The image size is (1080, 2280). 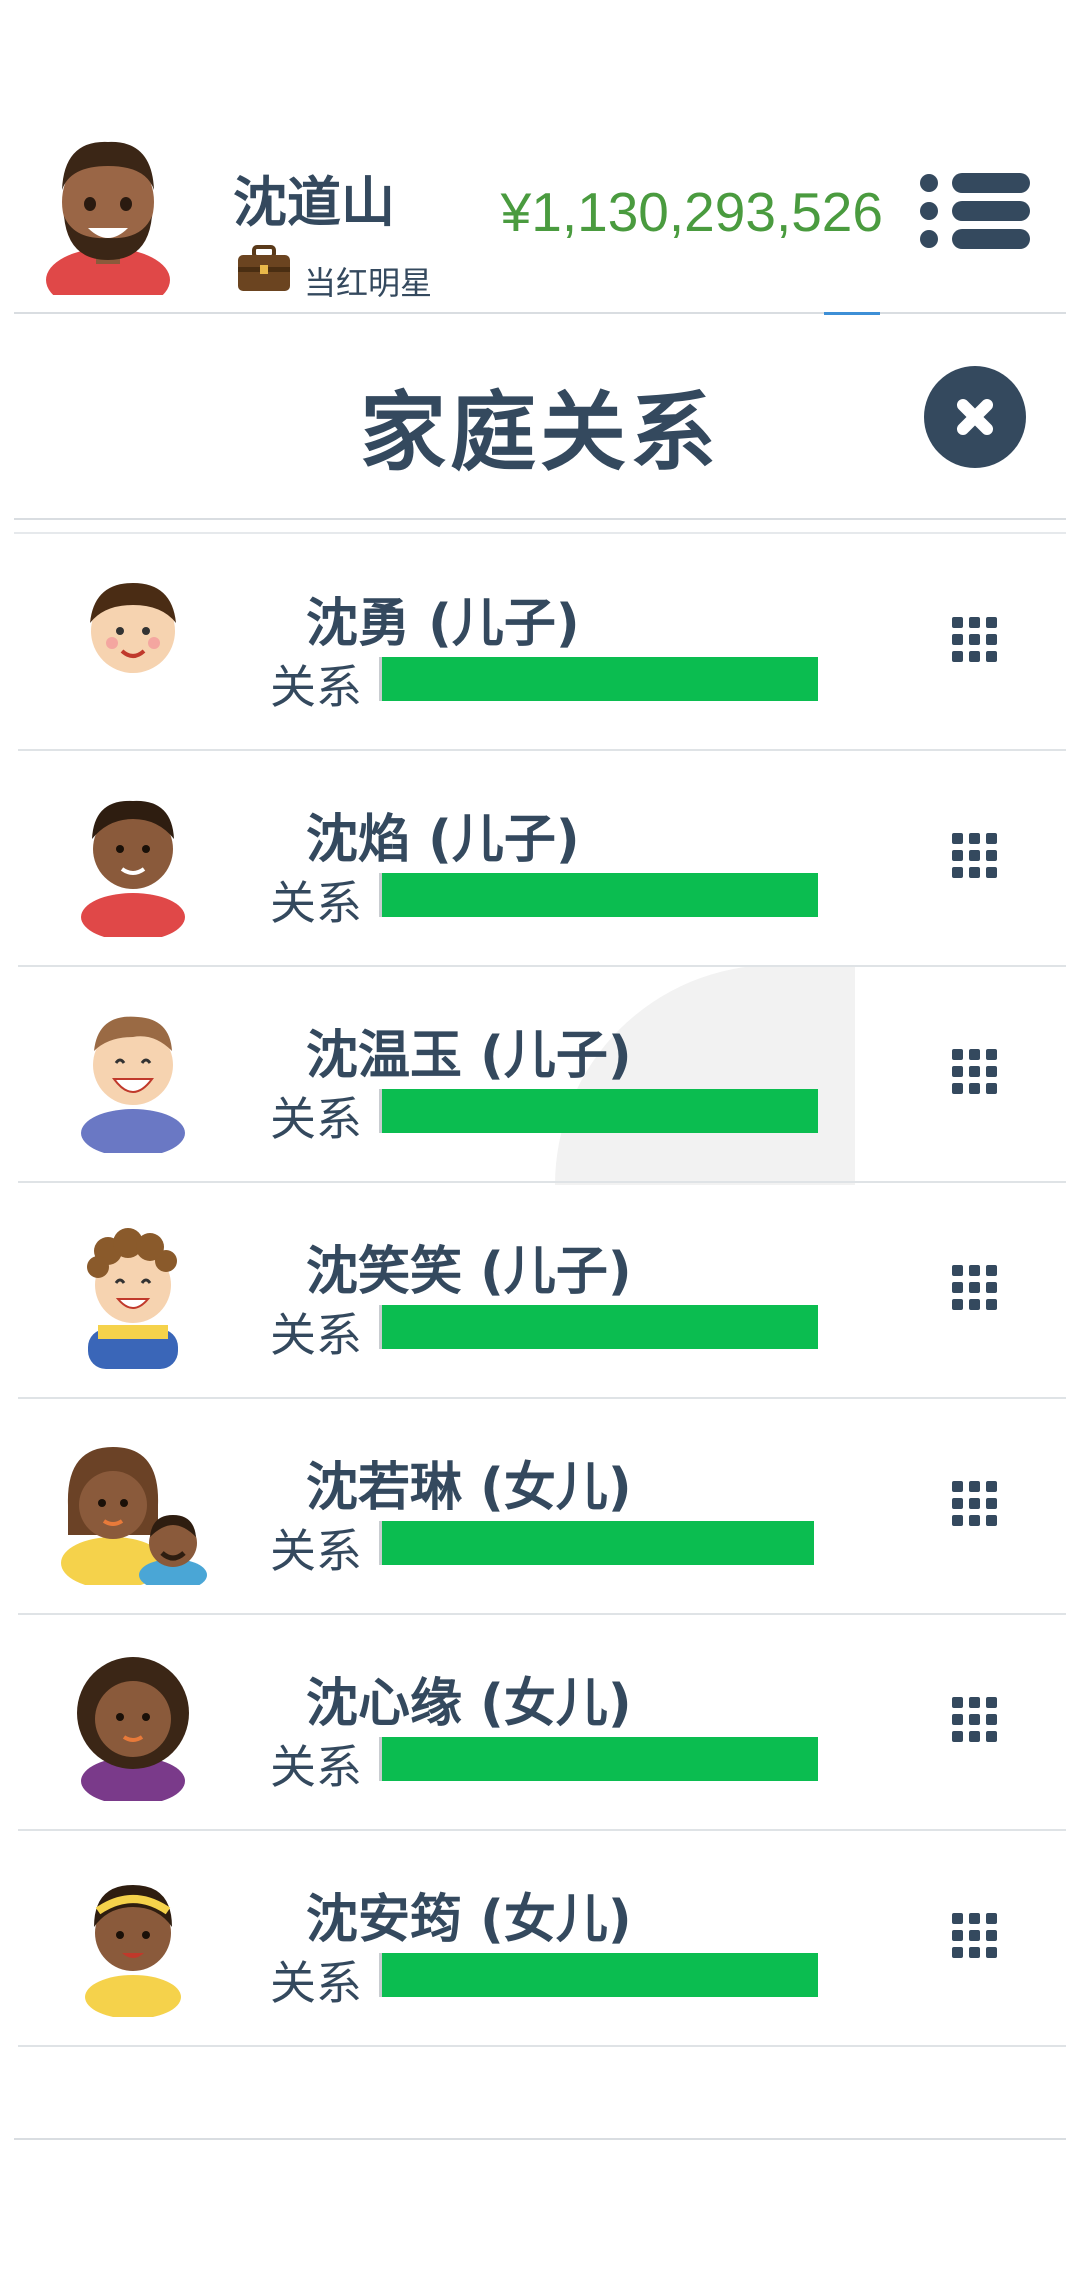 What do you see at coordinates (133, 628) in the screenshot?
I see `boy-light-icon` at bounding box center [133, 628].